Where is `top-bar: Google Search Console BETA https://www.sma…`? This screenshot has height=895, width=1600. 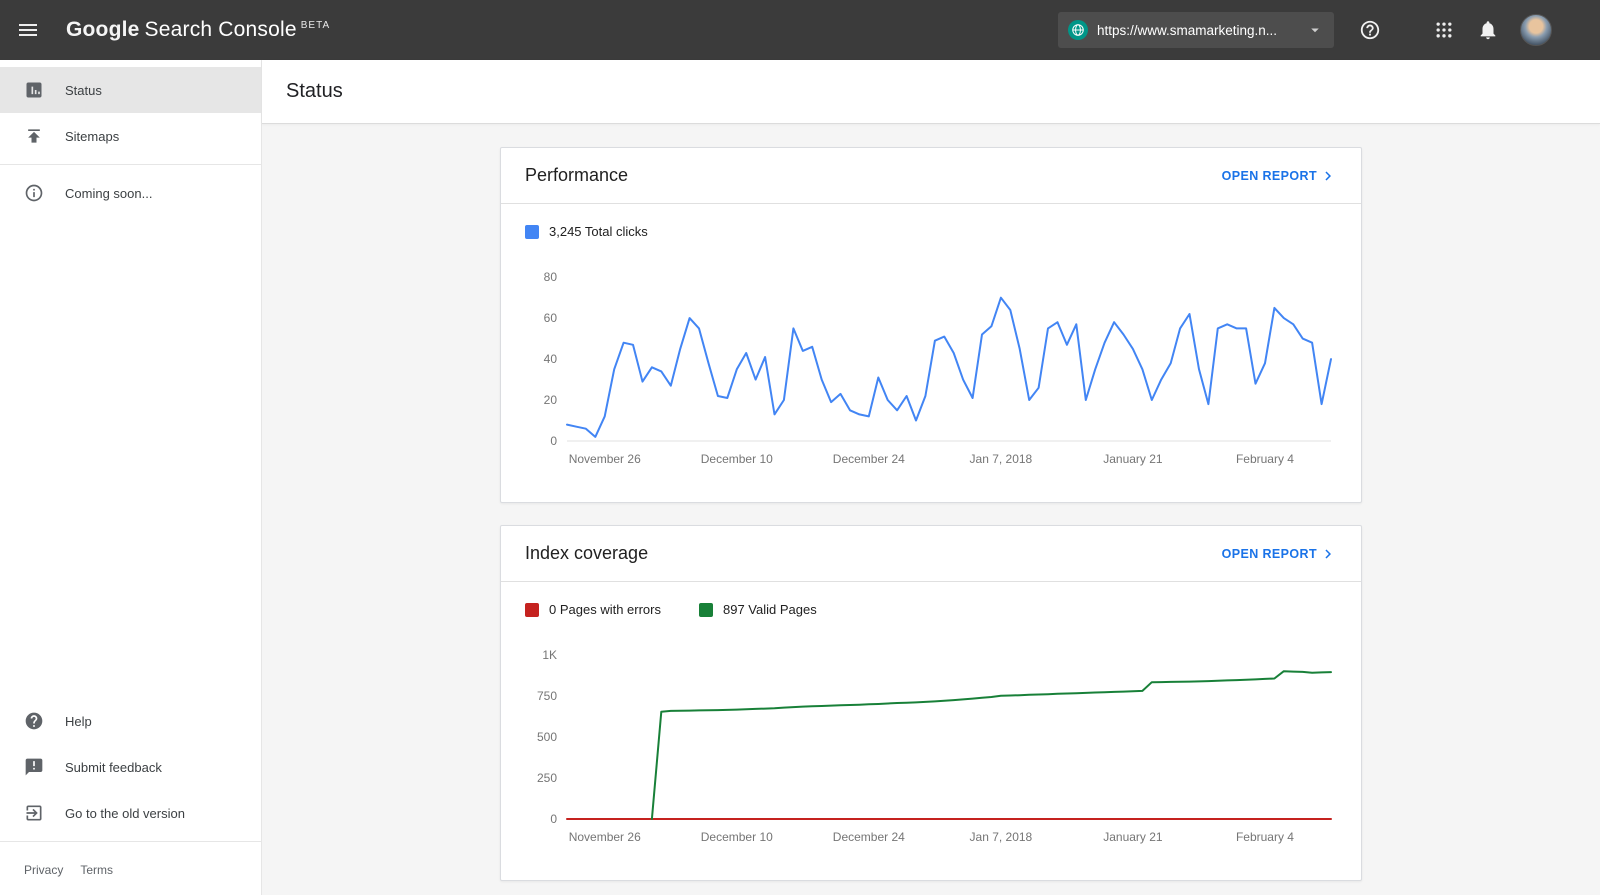
top-bar: Google Search Console BETA https://www.sma… is located at coordinates (800, 30).